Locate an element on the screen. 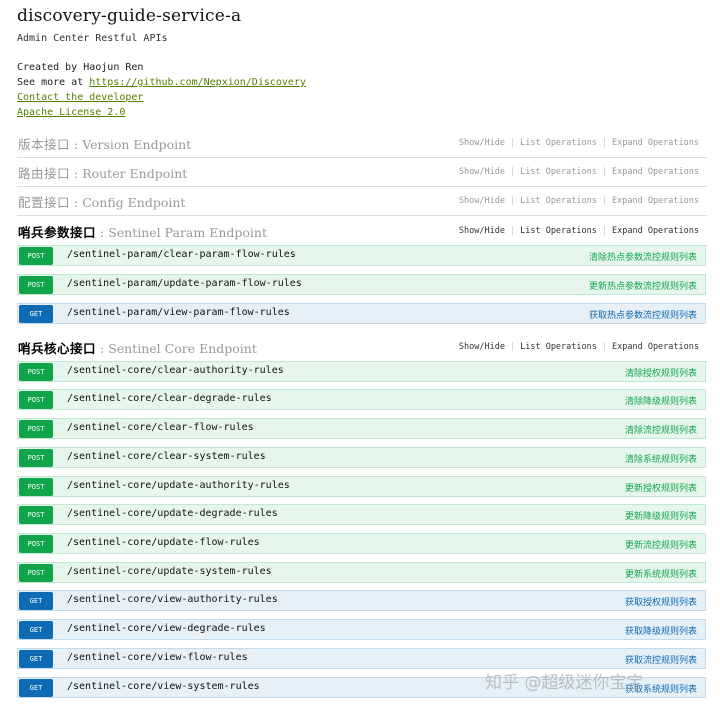  resource-name-en: Sentinel Core Endpoint is located at coordinates (182, 348).